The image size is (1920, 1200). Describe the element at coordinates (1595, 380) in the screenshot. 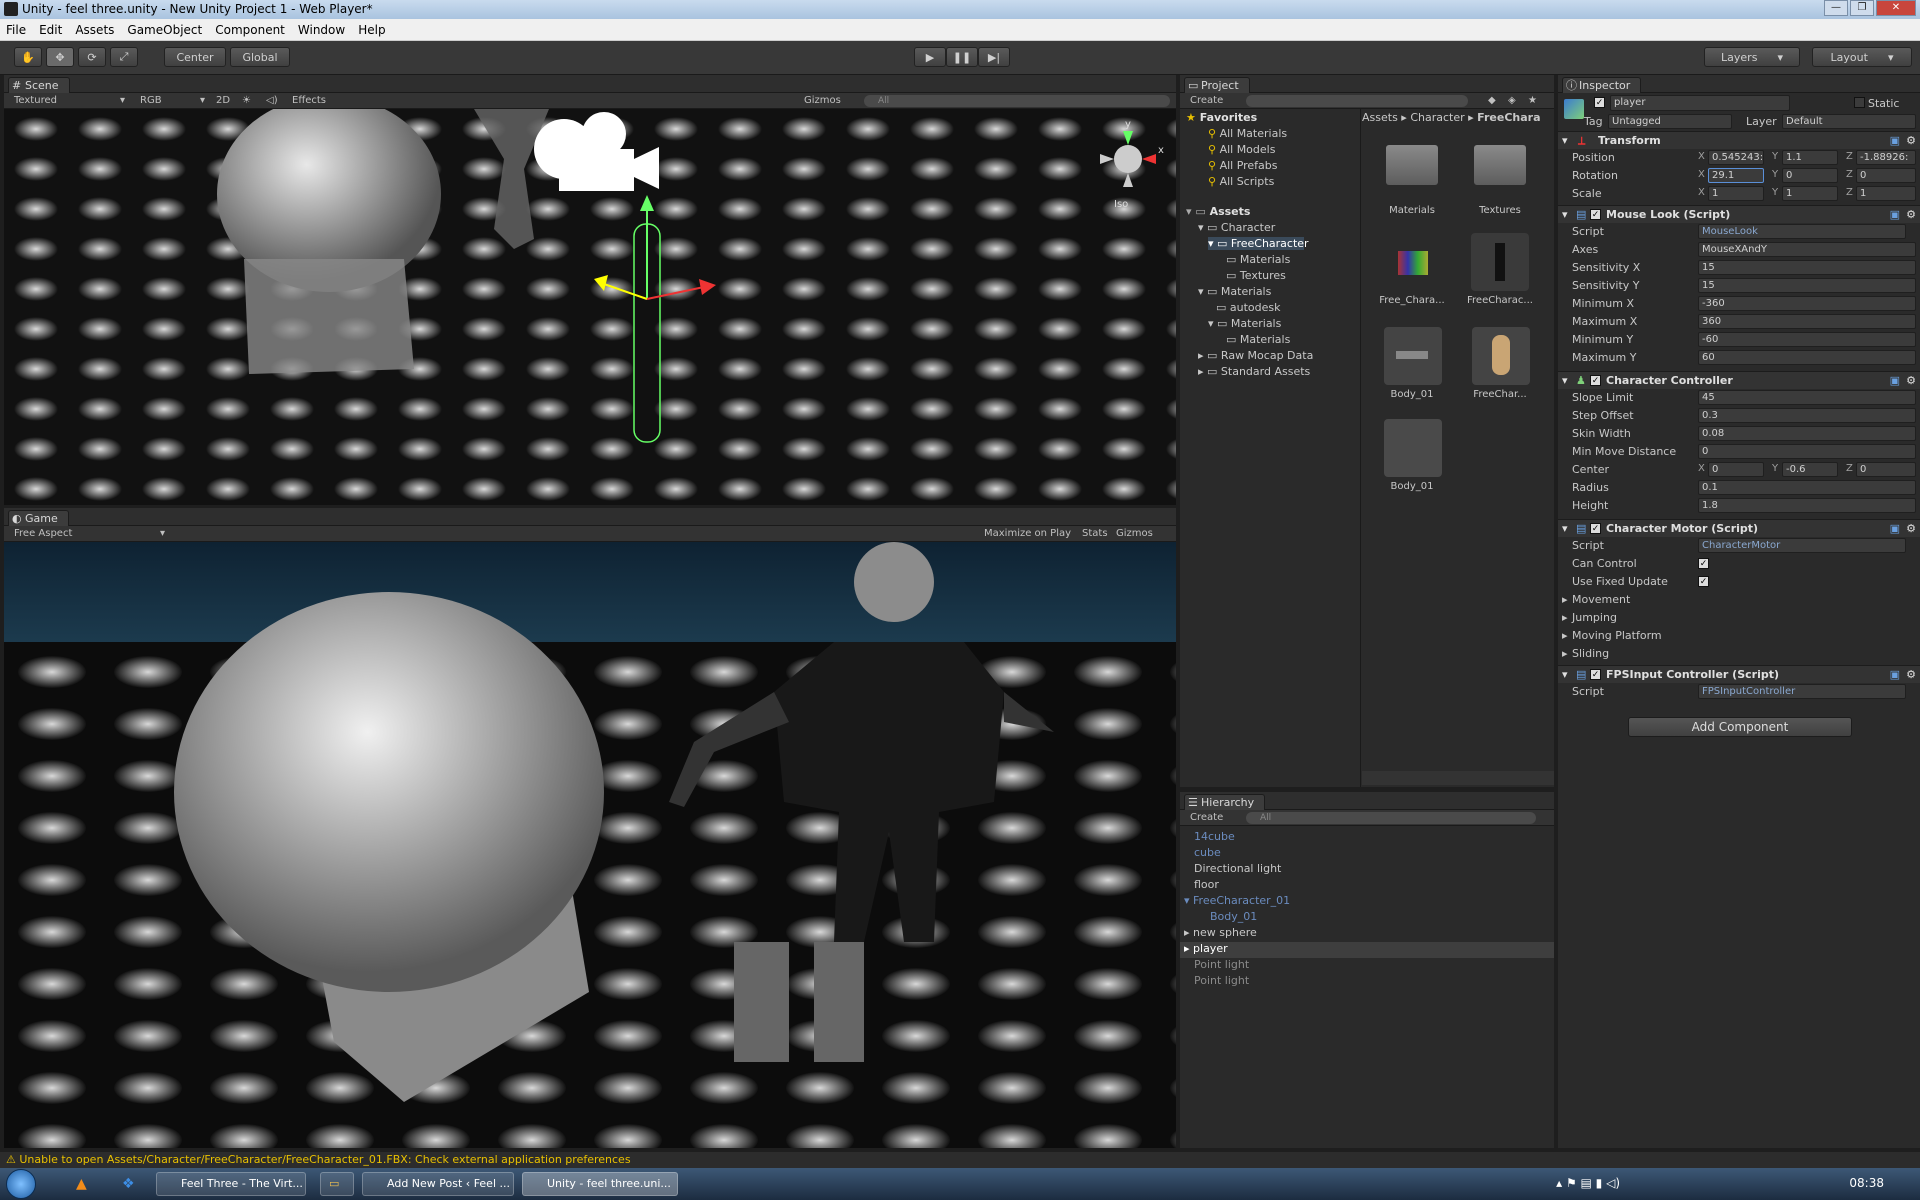

I see `controller-enabled-checkbox: ✓` at that location.